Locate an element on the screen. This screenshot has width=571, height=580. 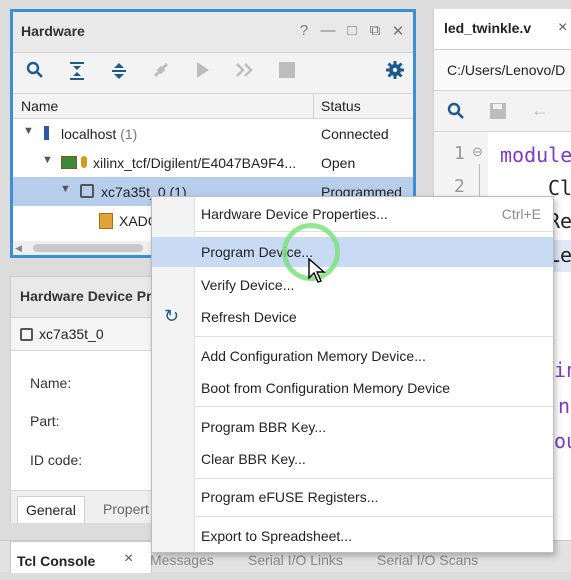
maximize-icon: □ is located at coordinates (352, 30).